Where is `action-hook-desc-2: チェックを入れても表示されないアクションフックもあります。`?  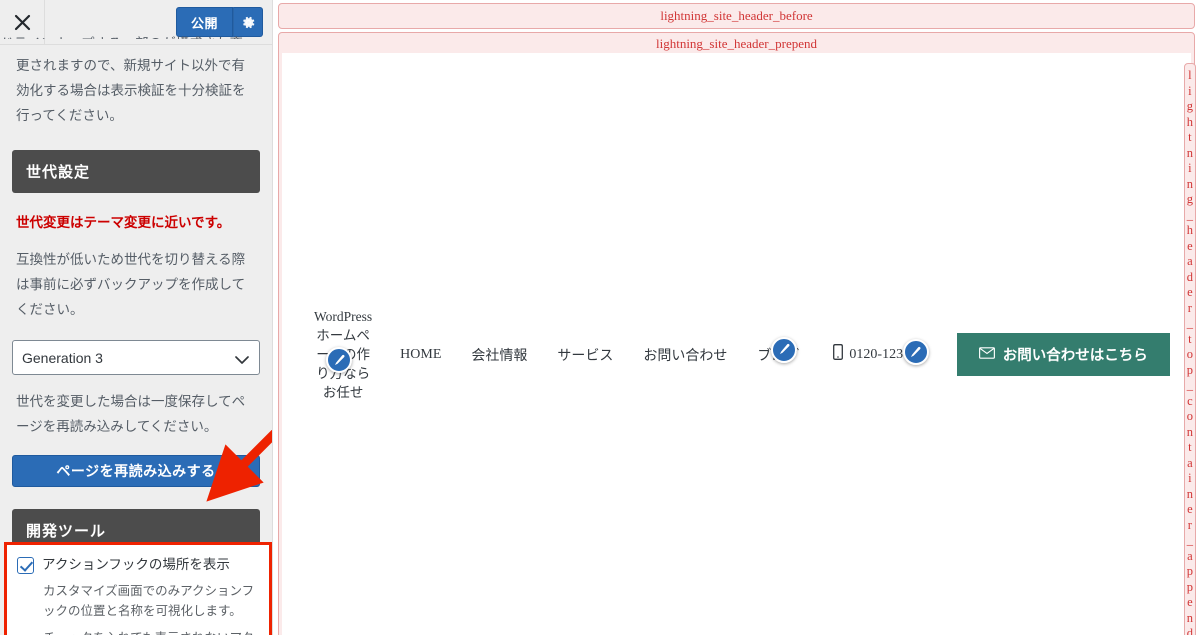
action-hook-desc-2: チェックを入れても表示されないアクションフックもあります。 is located at coordinates (150, 631).